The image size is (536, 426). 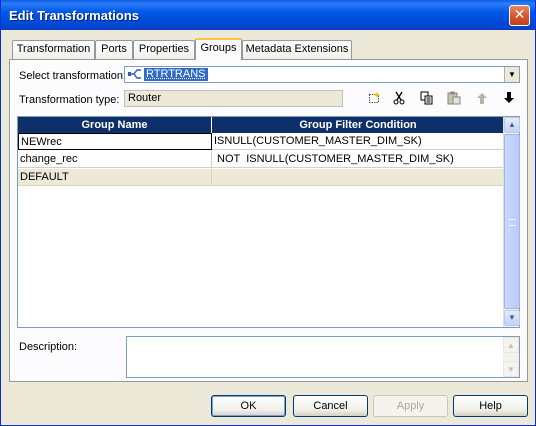 I want to click on move-down-icon, so click(x=509, y=100).